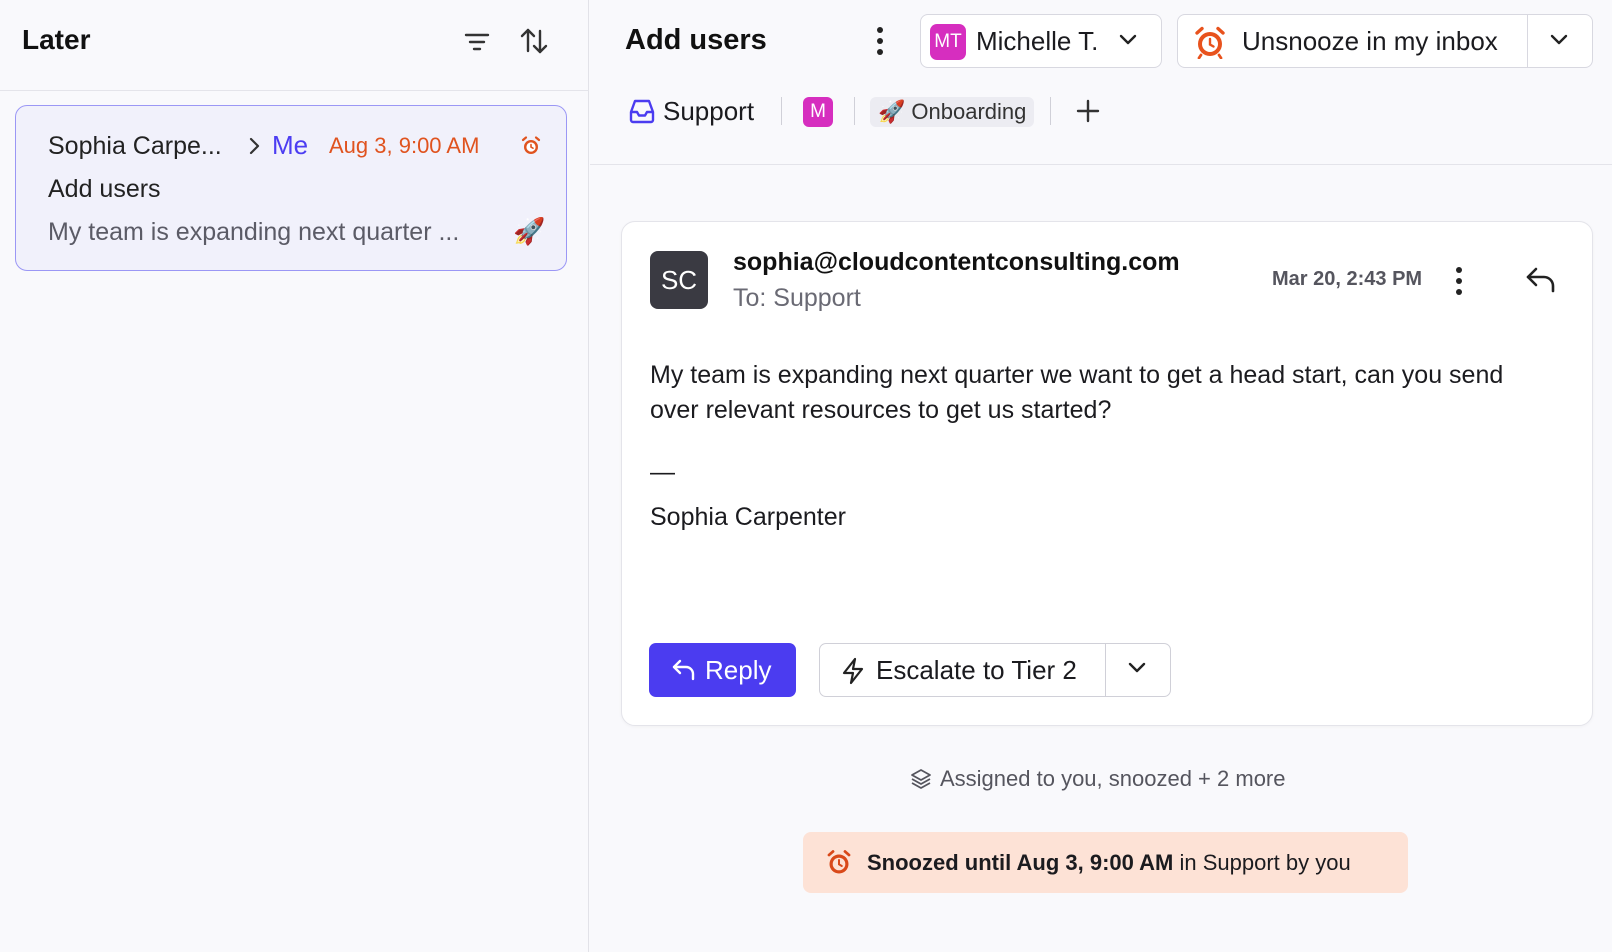 The width and height of the screenshot is (1612, 952). Describe the element at coordinates (738, 669) in the screenshot. I see `reply-label: Reply` at that location.